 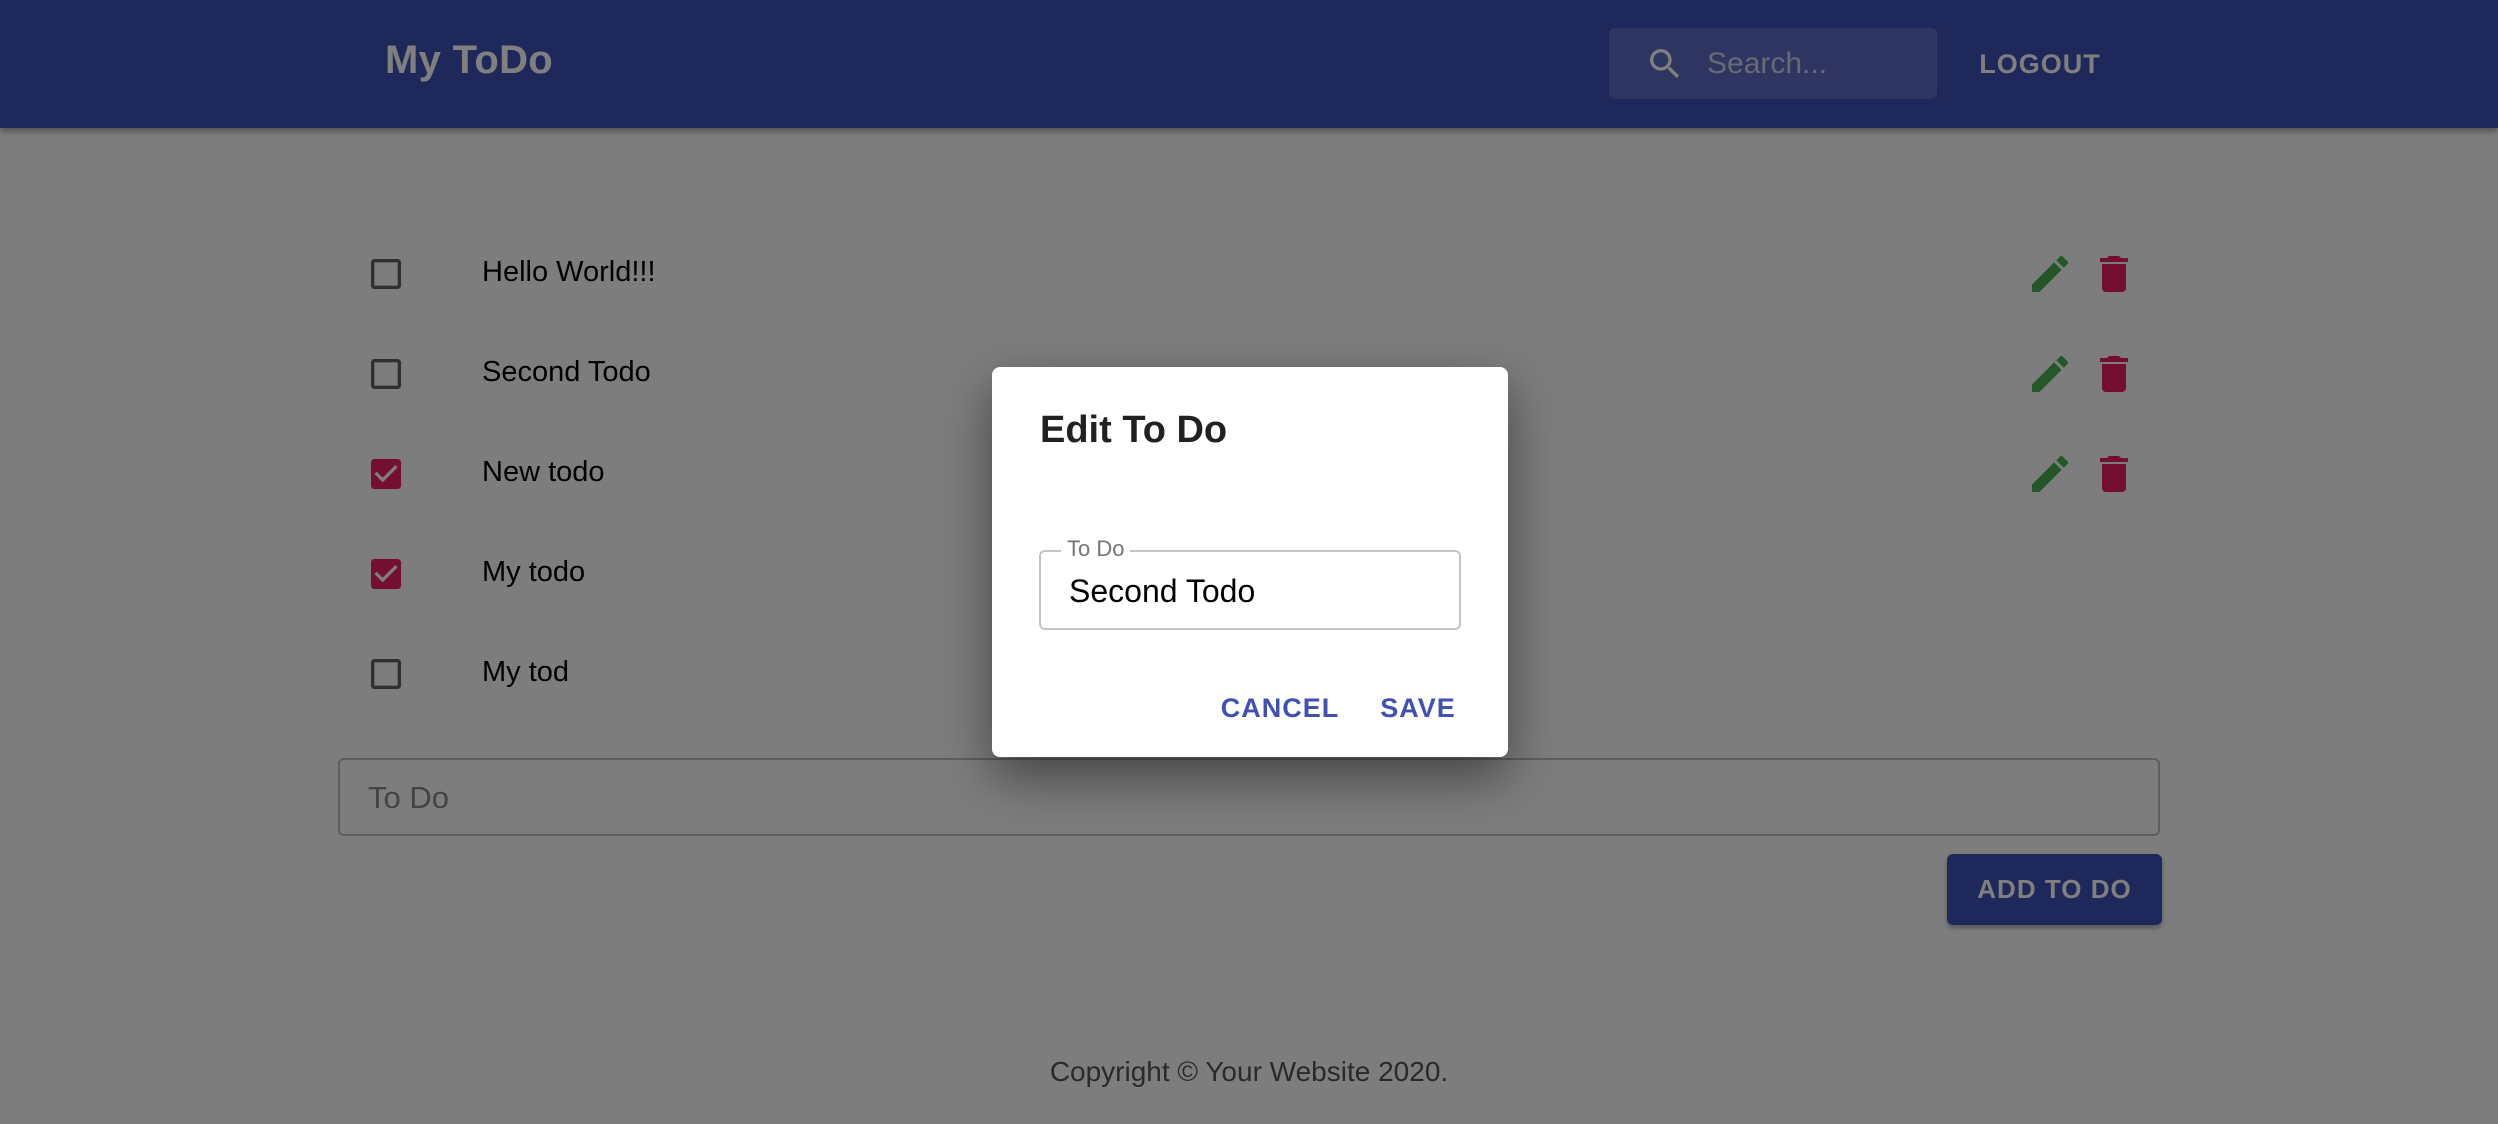 What do you see at coordinates (1280, 708) in the screenshot?
I see `cancel-button: CANCEL` at bounding box center [1280, 708].